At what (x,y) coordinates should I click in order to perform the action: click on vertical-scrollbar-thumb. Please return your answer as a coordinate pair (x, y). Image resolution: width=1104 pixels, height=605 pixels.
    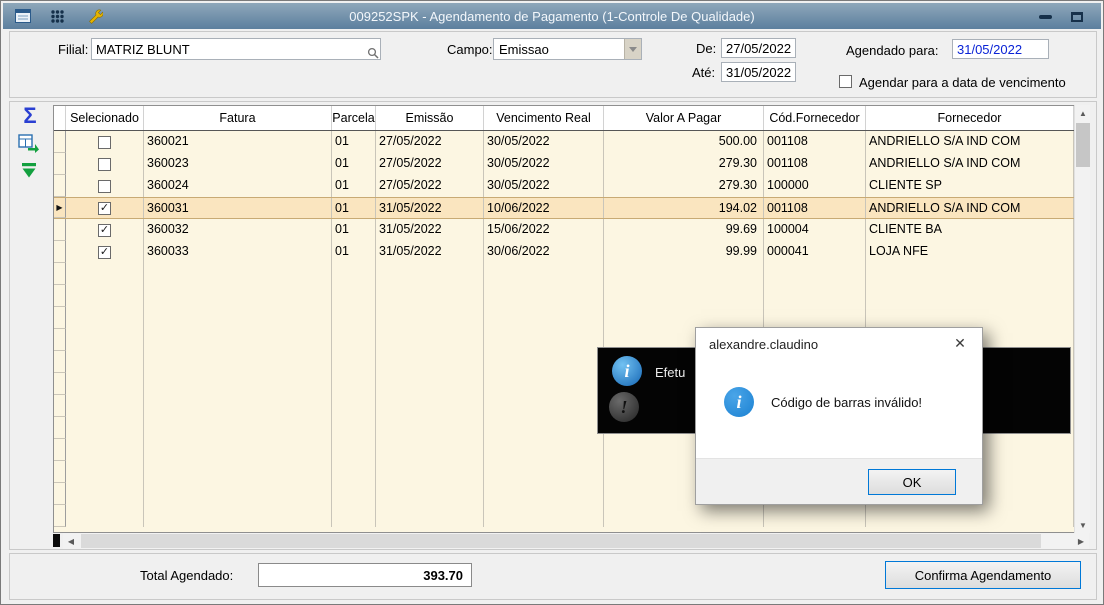
    Looking at the image, I should click on (1083, 145).